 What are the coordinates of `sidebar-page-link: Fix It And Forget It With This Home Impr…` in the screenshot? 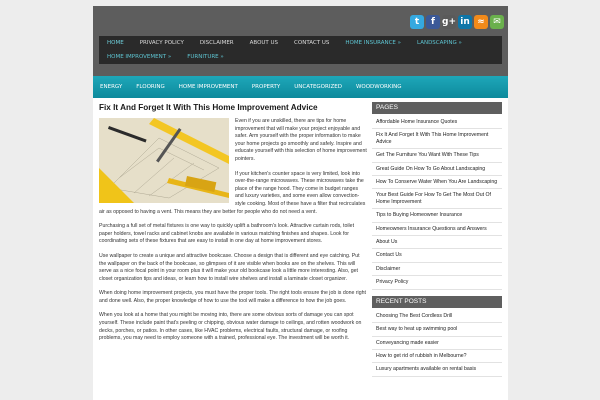 It's located at (437, 139).